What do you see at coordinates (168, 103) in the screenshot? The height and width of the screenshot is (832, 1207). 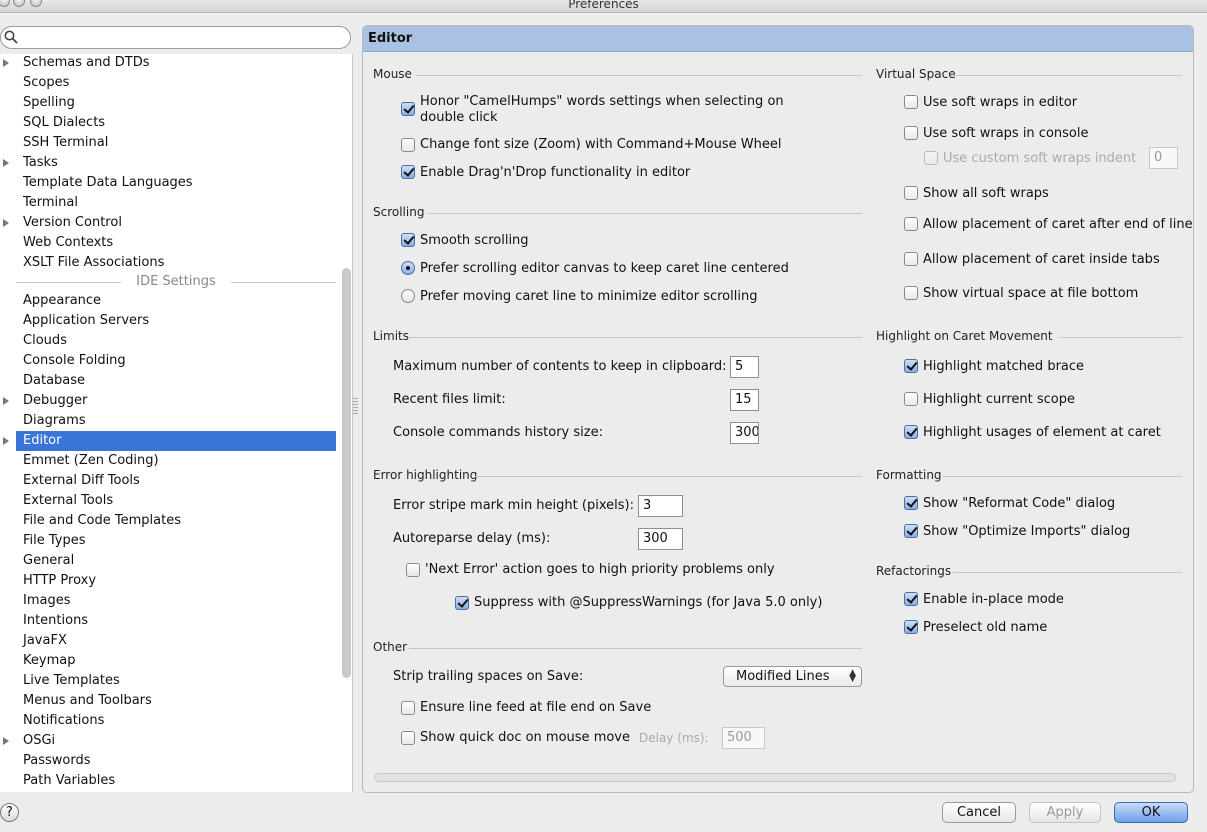 I see `tree-item-spelling: Spelling` at bounding box center [168, 103].